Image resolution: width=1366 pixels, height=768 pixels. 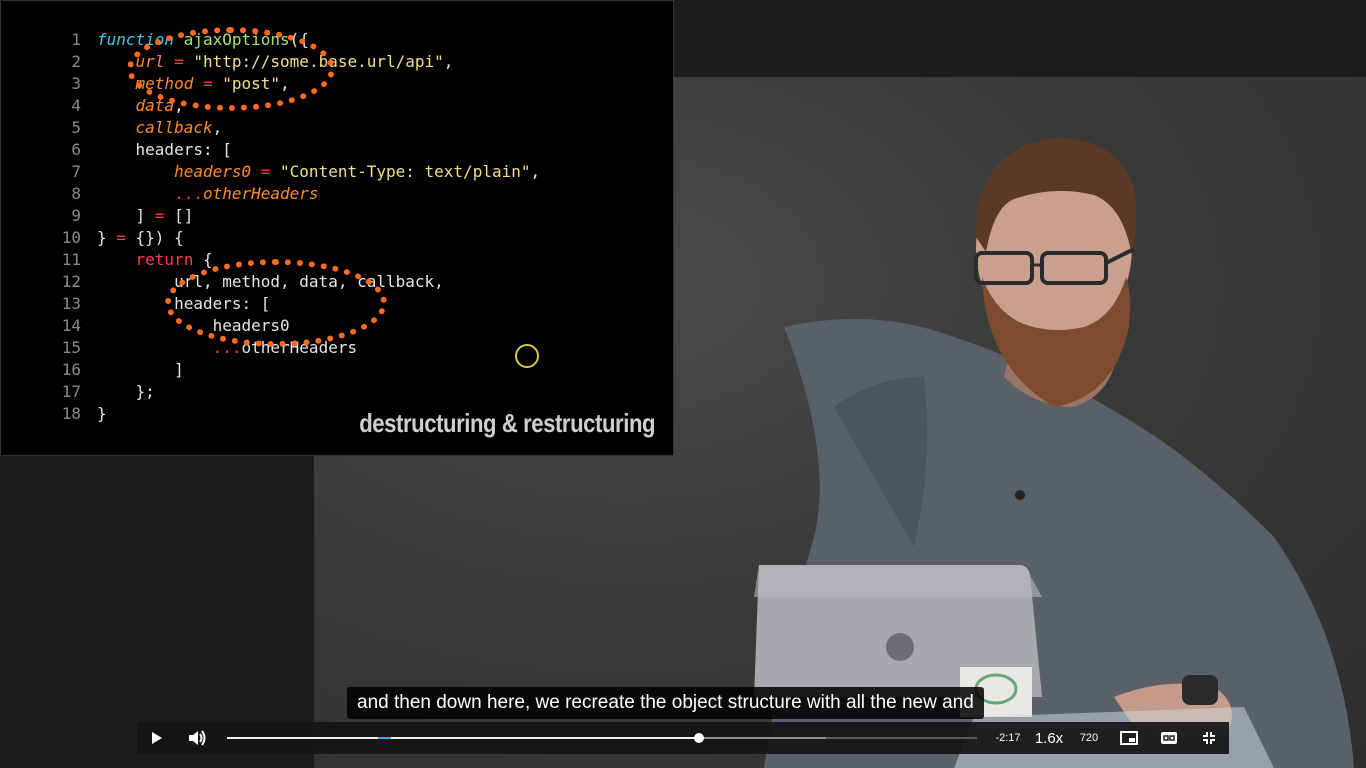 What do you see at coordinates (76, 105) in the screenshot?
I see `line-number: 4` at bounding box center [76, 105].